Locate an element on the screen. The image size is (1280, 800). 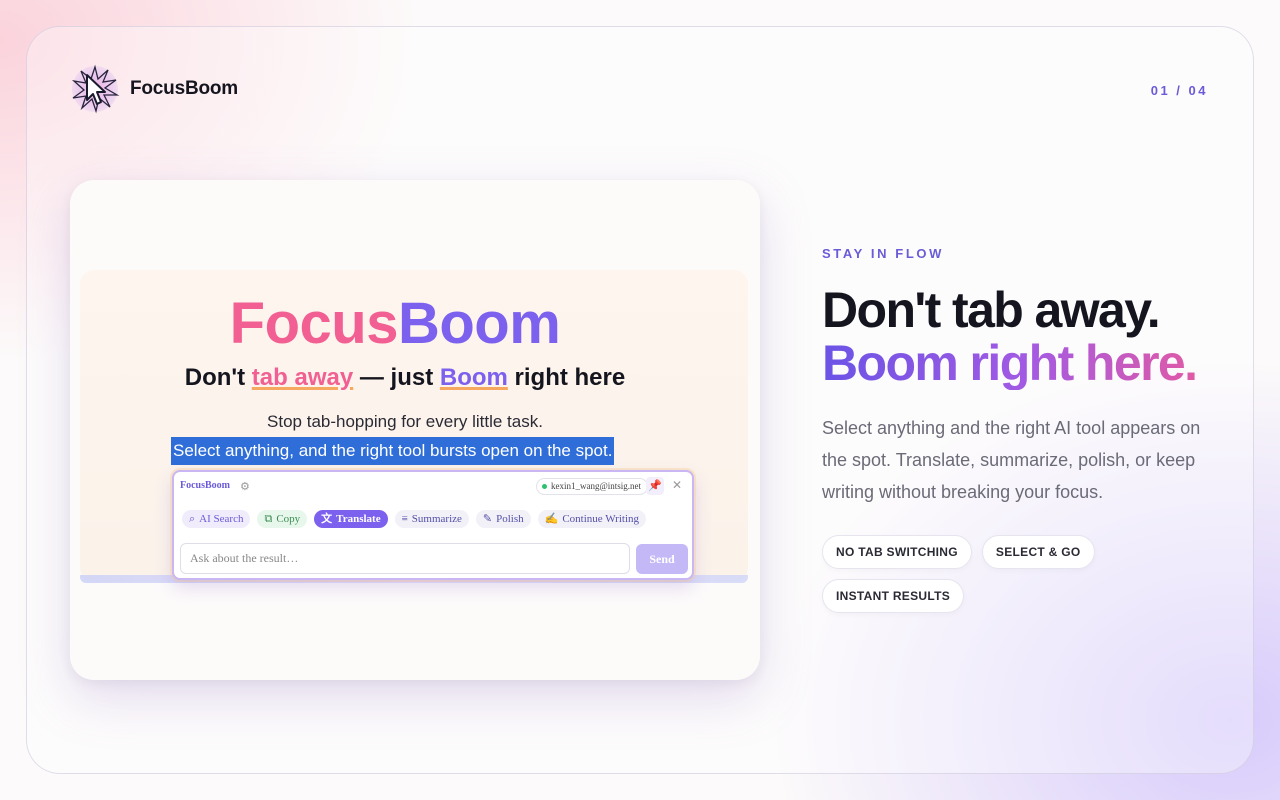
burst-cursor-logo-icon is located at coordinates (95, 89).